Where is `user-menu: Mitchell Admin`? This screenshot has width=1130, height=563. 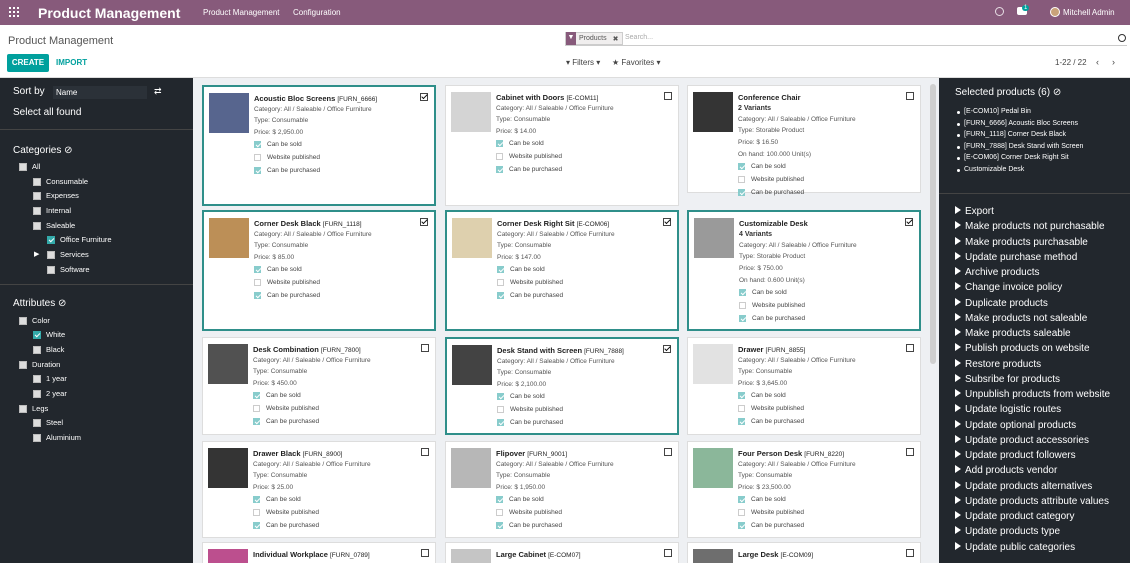
user-menu: Mitchell Admin is located at coordinates (1089, 12).